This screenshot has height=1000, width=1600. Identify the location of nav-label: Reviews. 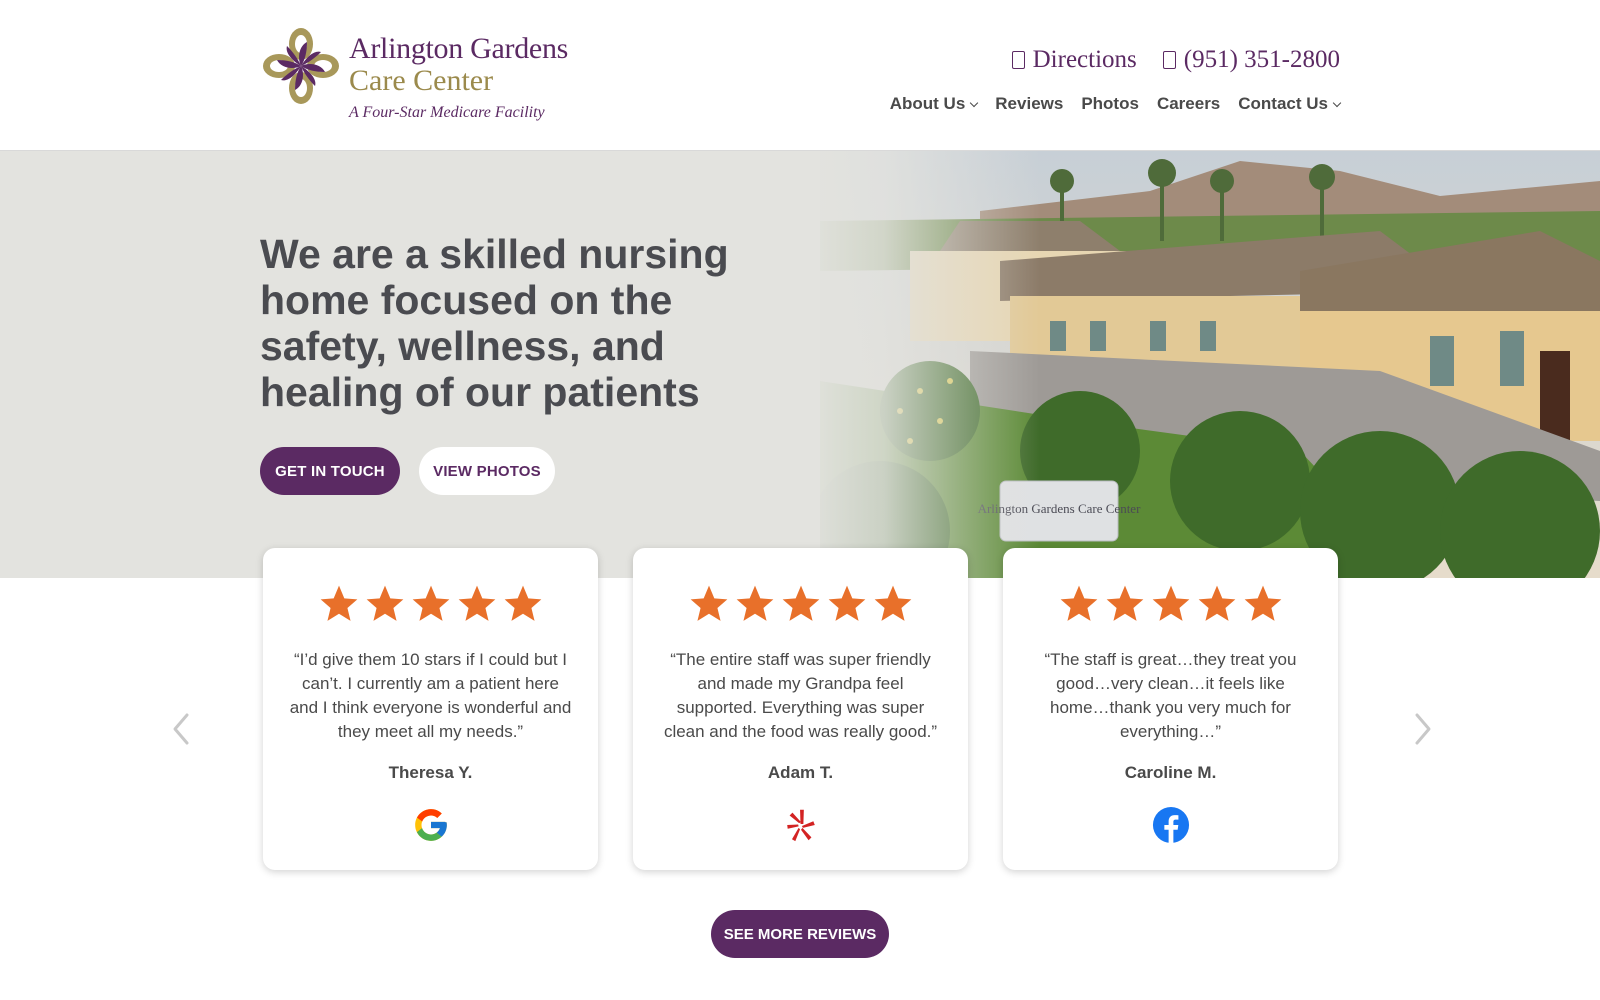
(1029, 103).